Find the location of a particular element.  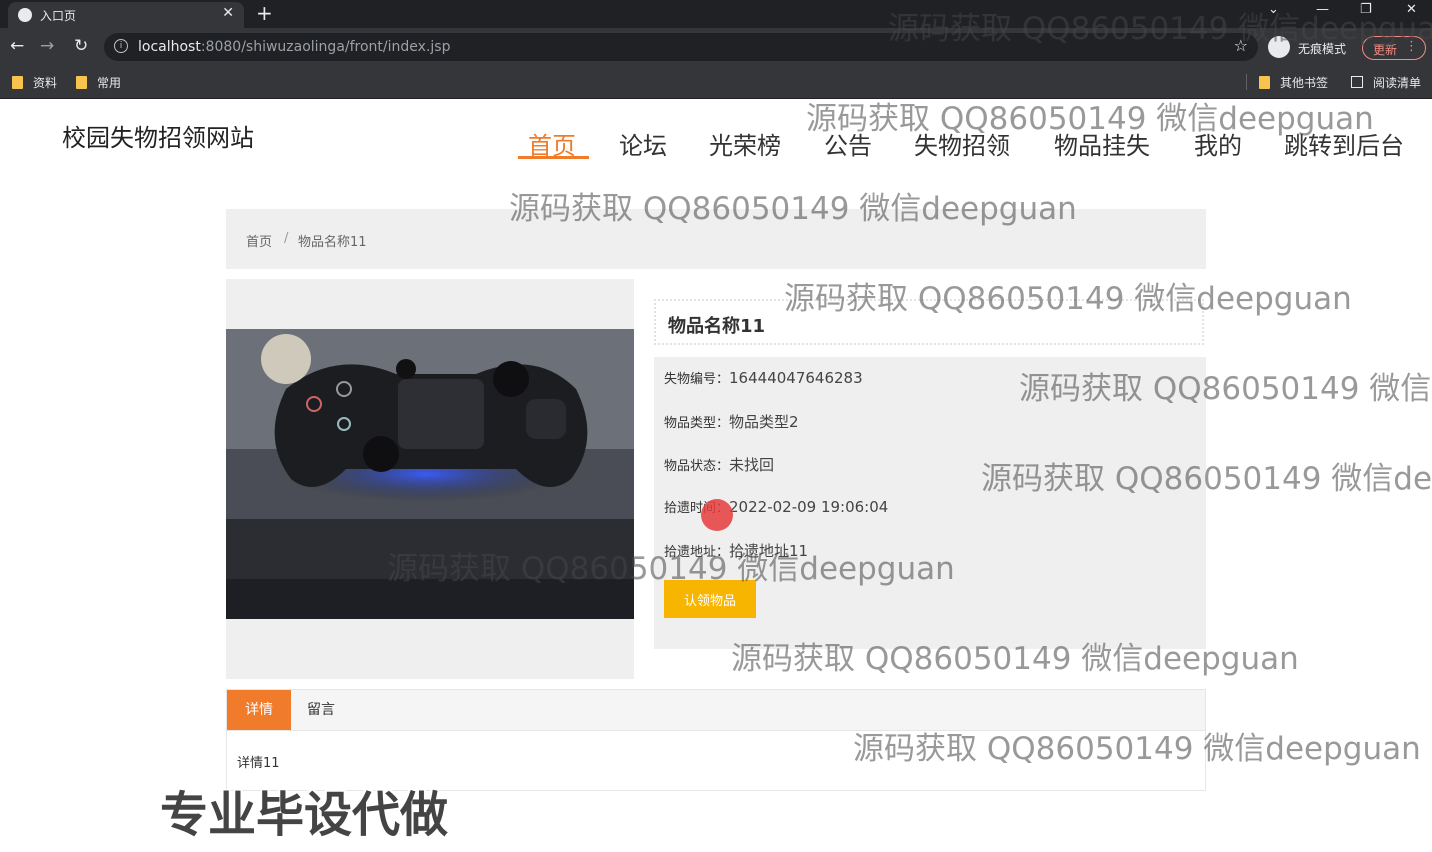

info-label: 失物编号： is located at coordinates (697, 379).